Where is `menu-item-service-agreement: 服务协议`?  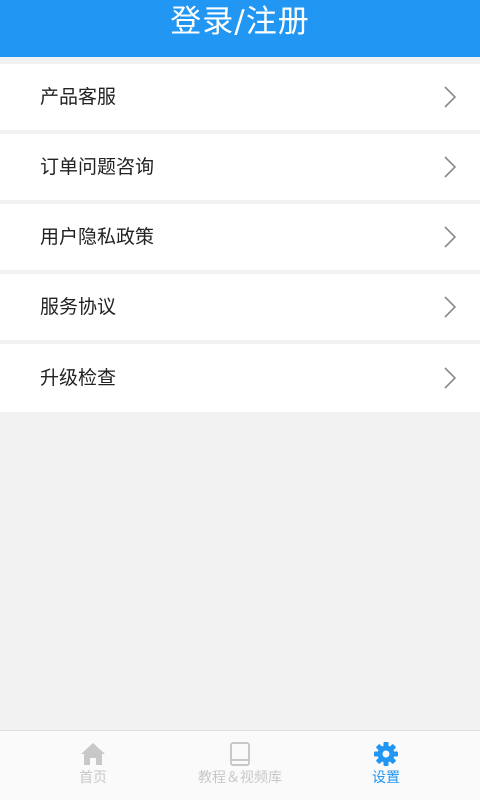 menu-item-service-agreement: 服务协议 is located at coordinates (240, 307).